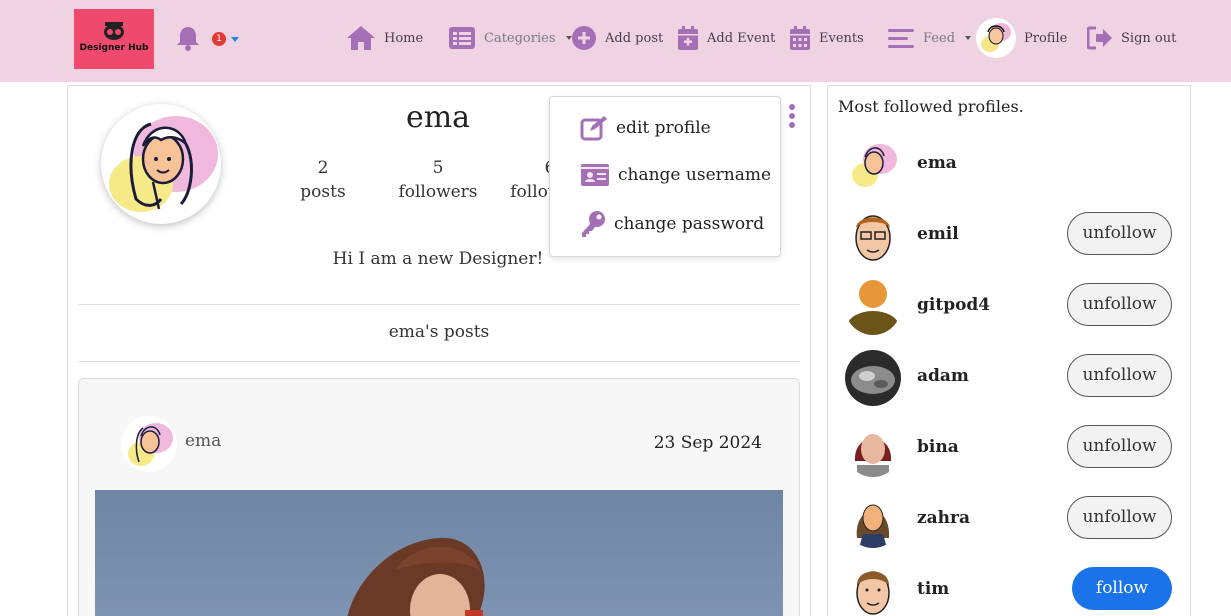 The width and height of the screenshot is (1231, 616). Describe the element at coordinates (953, 305) in the screenshot. I see `profile-name: gitpod4` at that location.